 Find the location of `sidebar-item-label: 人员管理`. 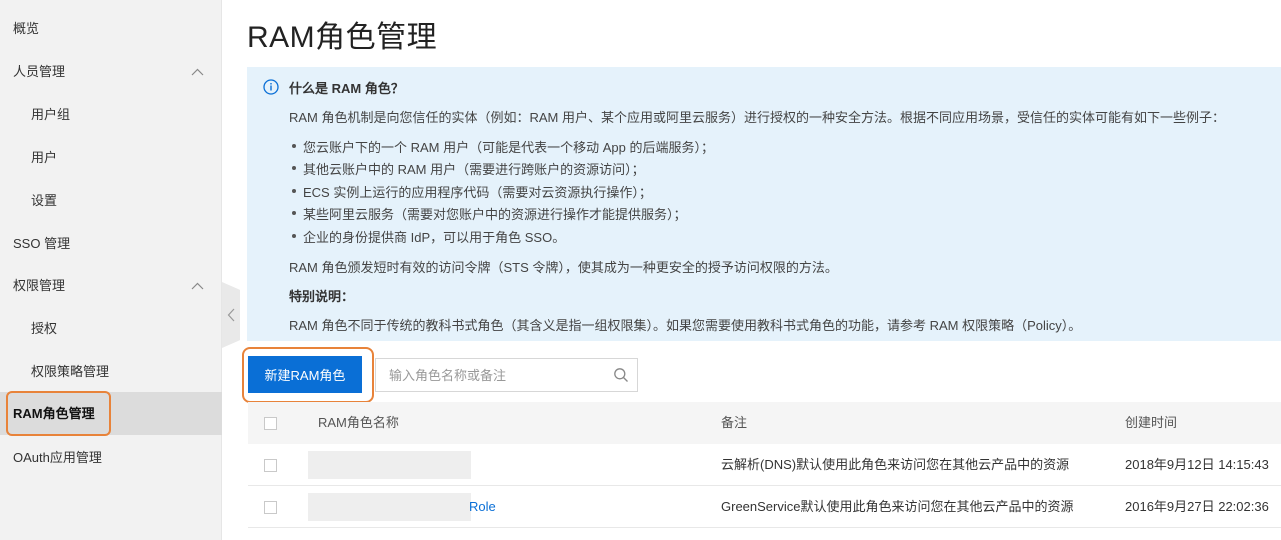

sidebar-item-label: 人员管理 is located at coordinates (39, 71).